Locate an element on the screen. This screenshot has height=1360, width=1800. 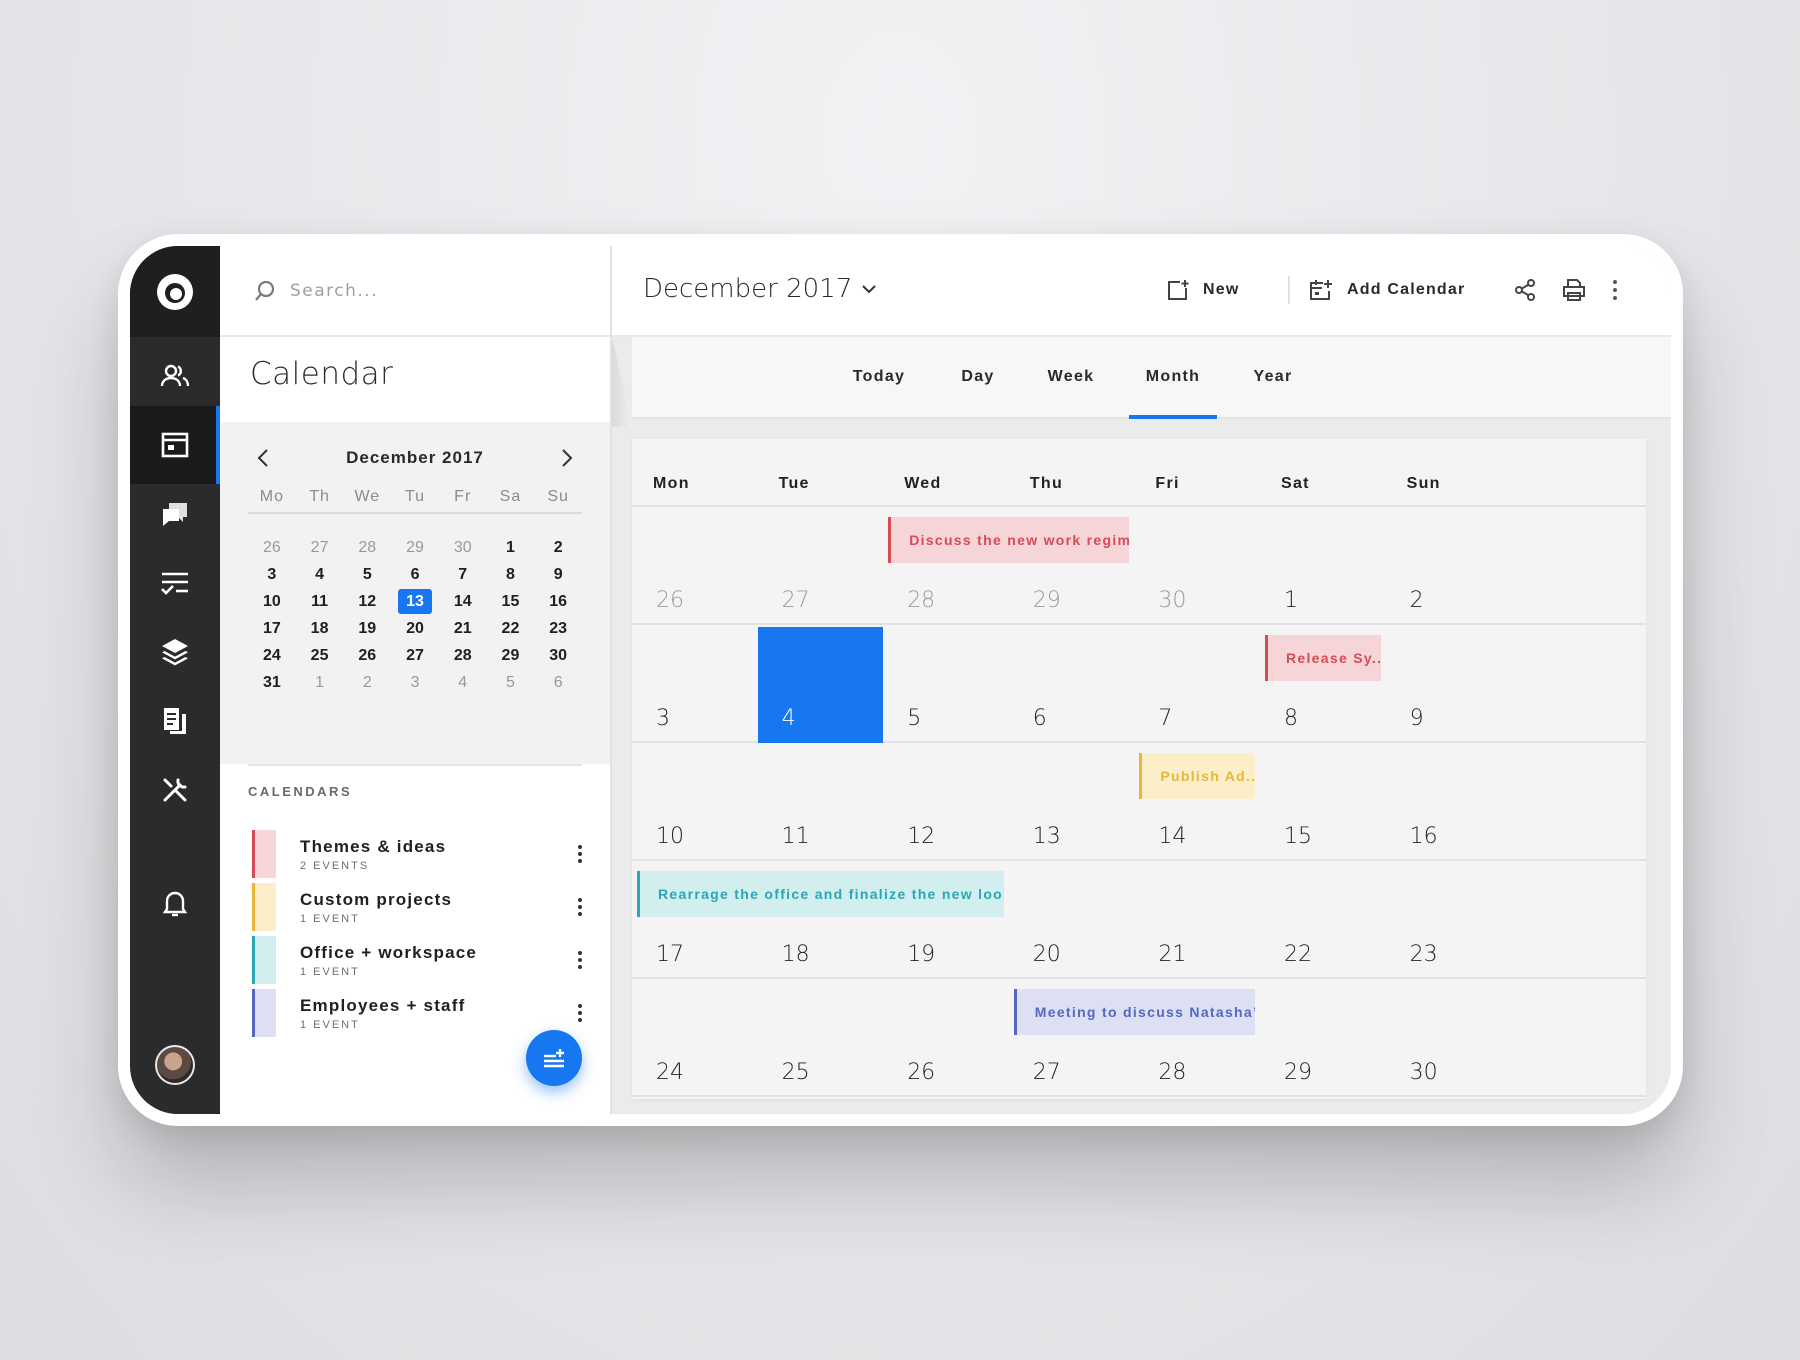
mini-day-cell: 19 is located at coordinates (367, 629).